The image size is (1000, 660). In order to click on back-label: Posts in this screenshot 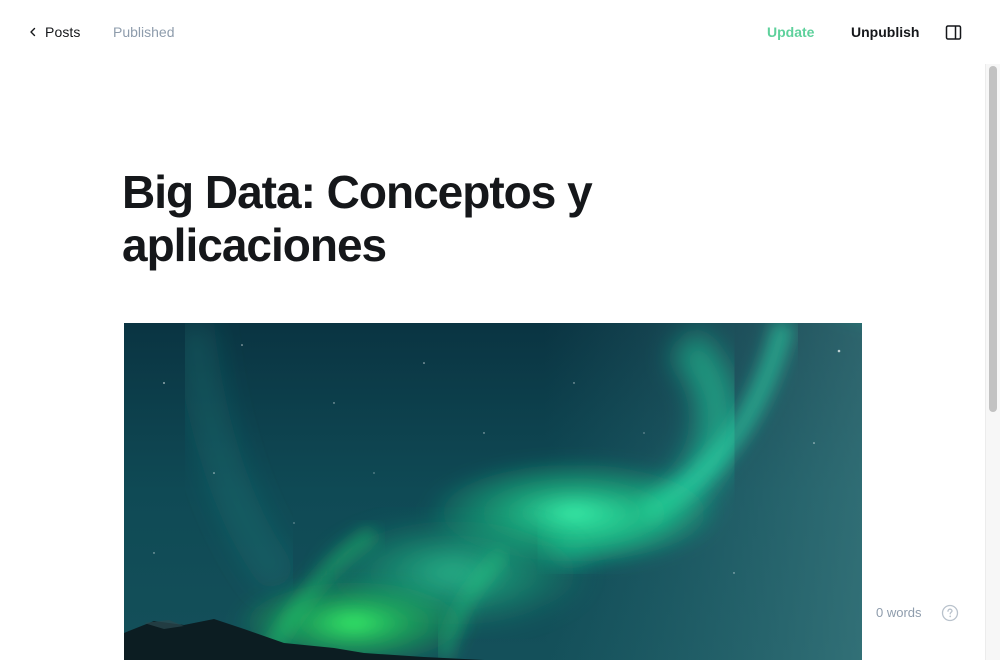, I will do `click(63, 32)`.